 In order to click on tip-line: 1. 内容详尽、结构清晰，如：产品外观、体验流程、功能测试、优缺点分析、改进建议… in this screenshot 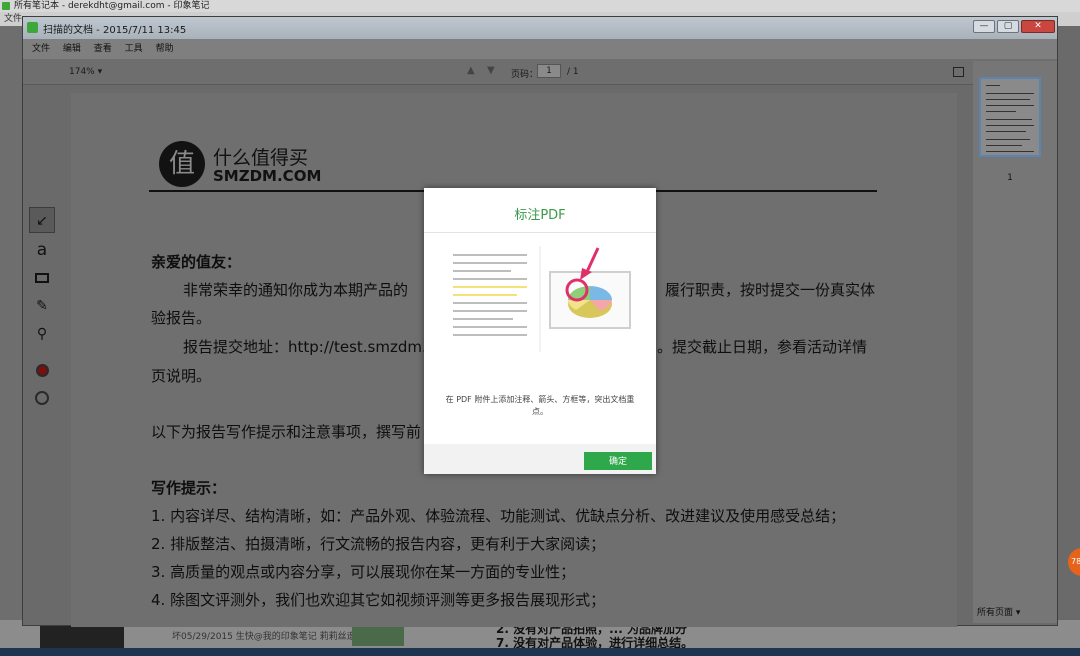, I will do `click(498, 516)`.